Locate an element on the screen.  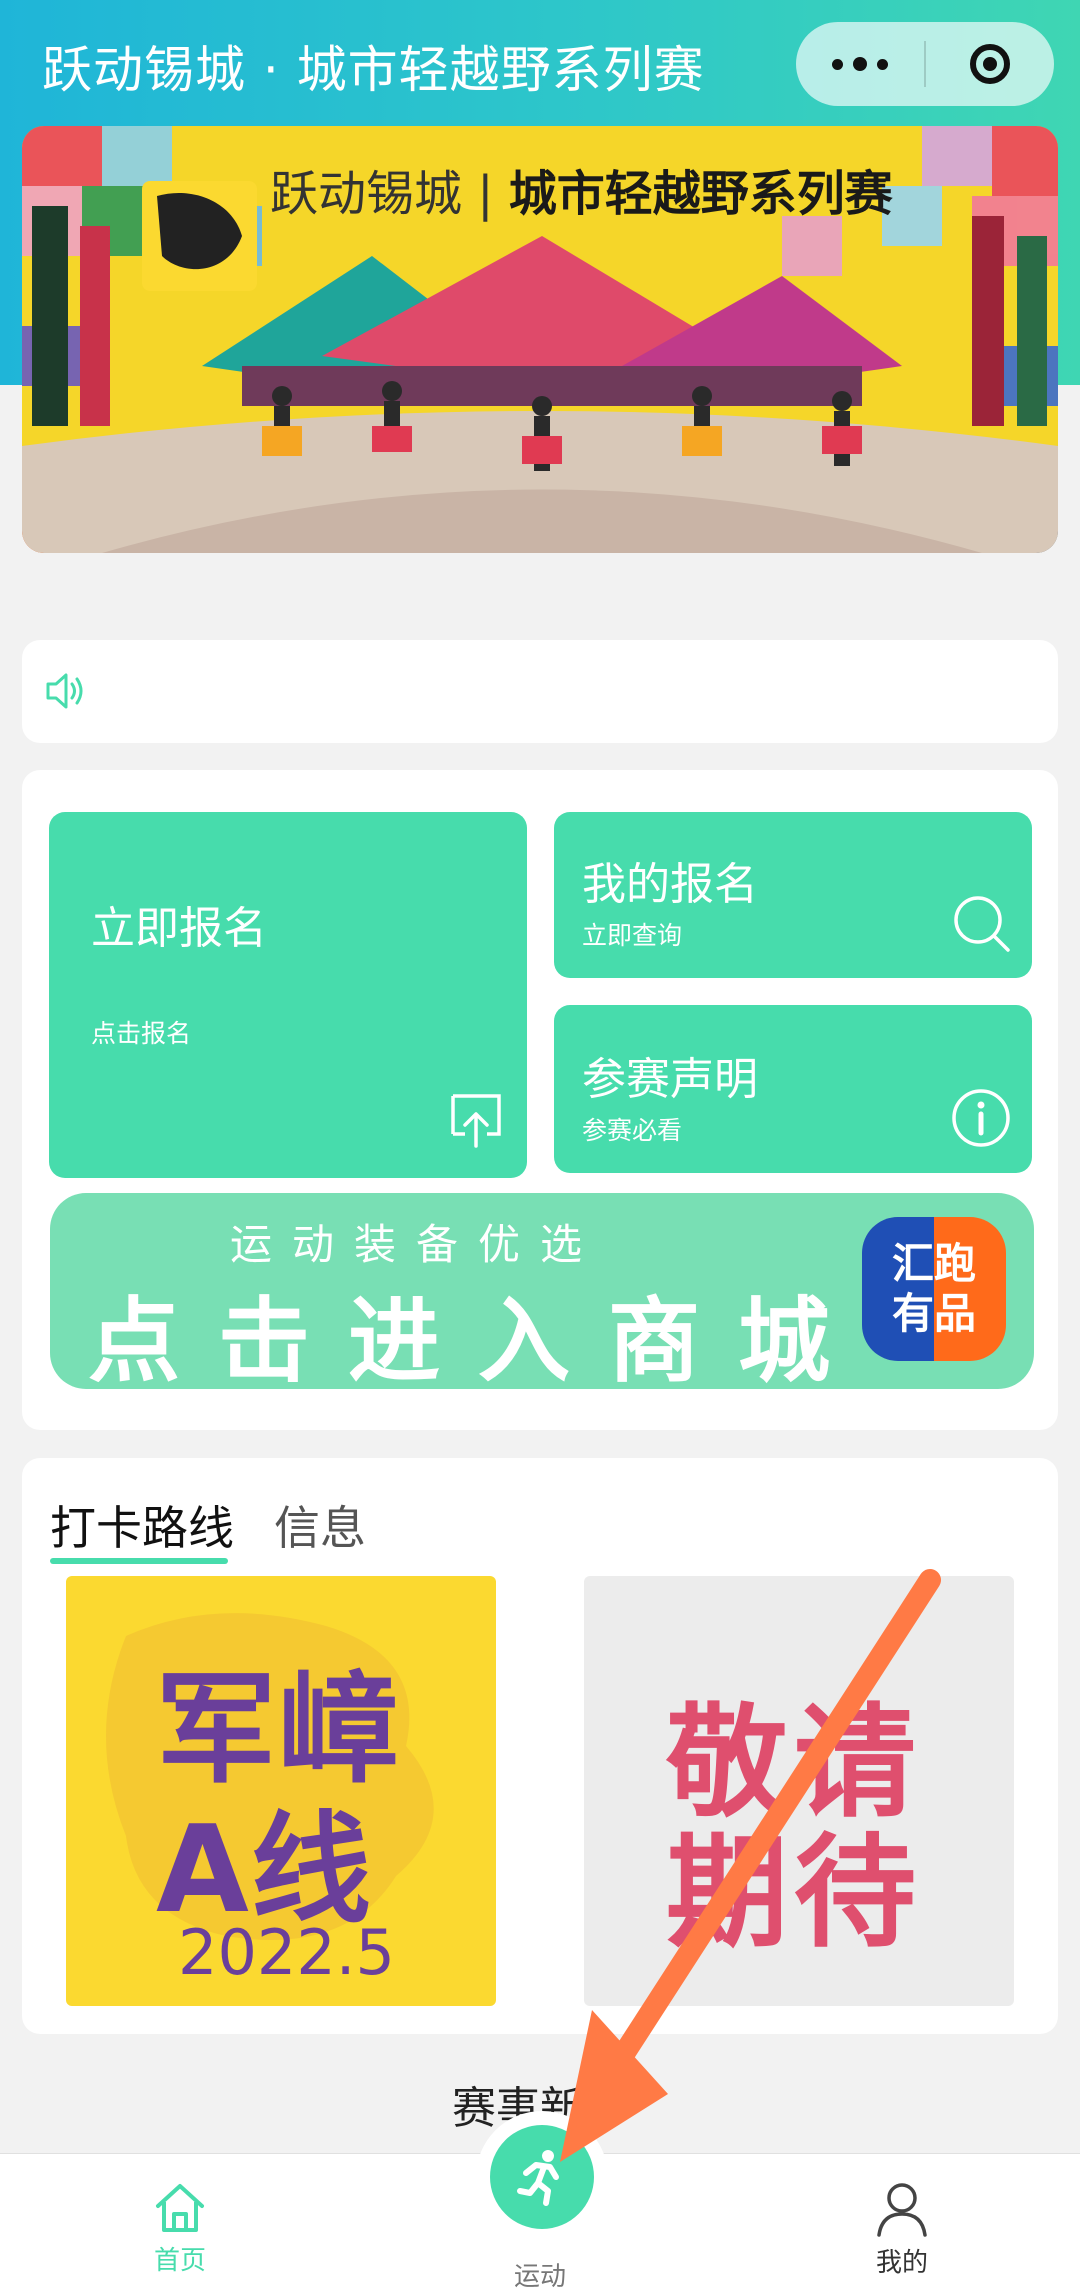
notice-bar is located at coordinates (540, 691).